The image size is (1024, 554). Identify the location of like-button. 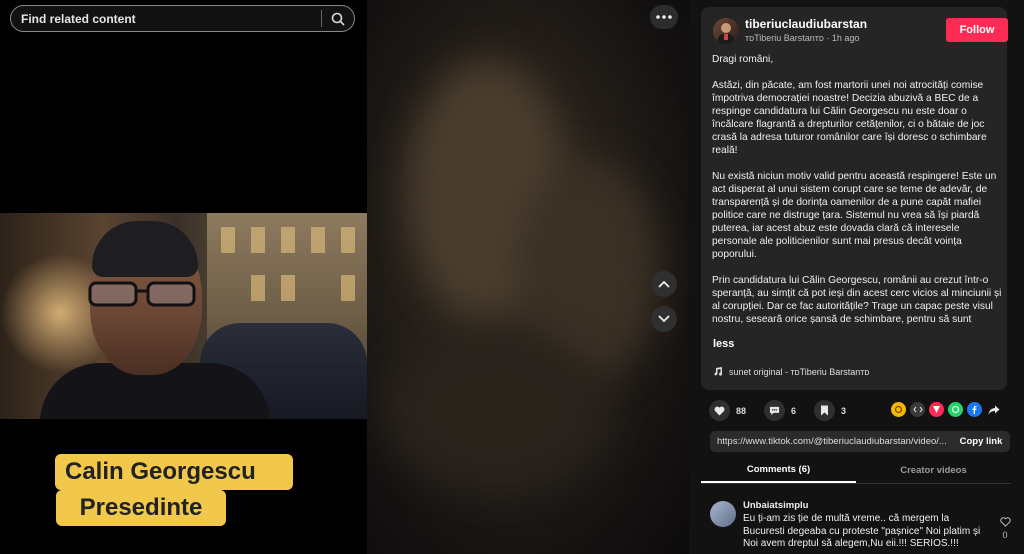
(719, 410).